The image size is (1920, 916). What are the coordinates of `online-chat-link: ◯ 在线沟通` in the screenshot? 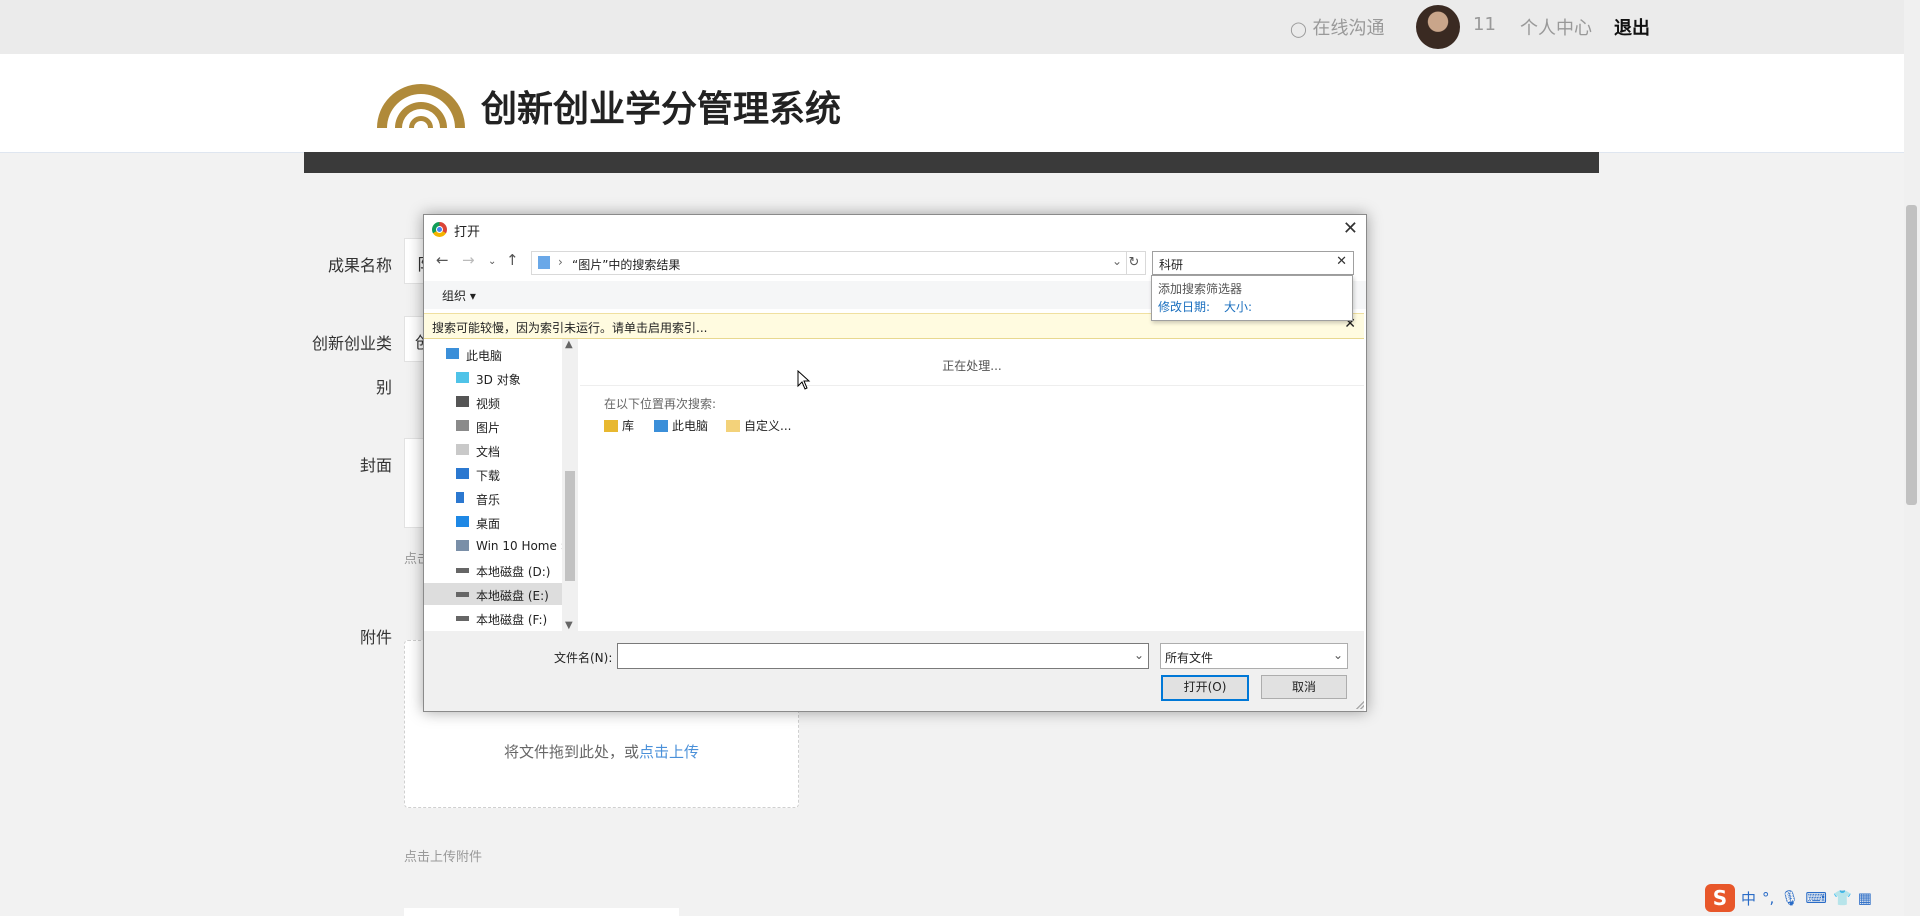 It's located at (1337, 27).